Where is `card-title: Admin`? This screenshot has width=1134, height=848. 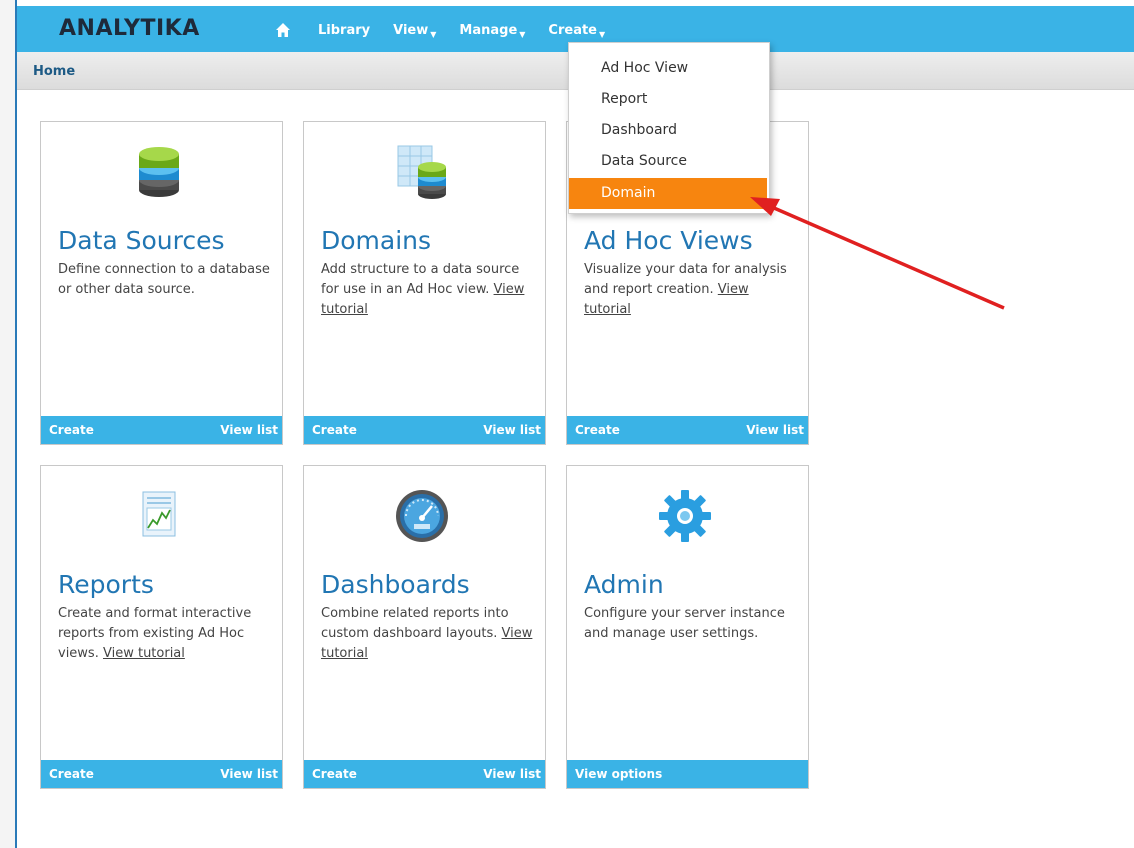
card-title: Admin is located at coordinates (624, 584).